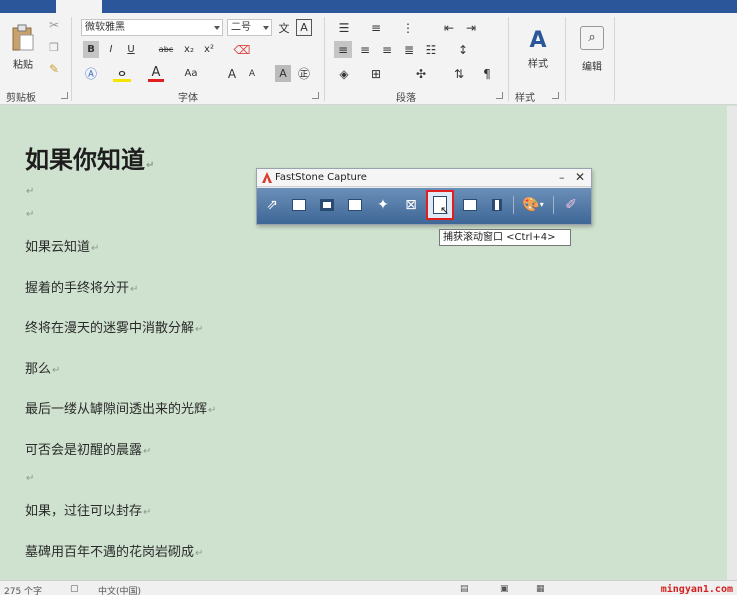 This screenshot has height=595, width=737. I want to click on folder-open-icon: ⇗, so click(272, 205).